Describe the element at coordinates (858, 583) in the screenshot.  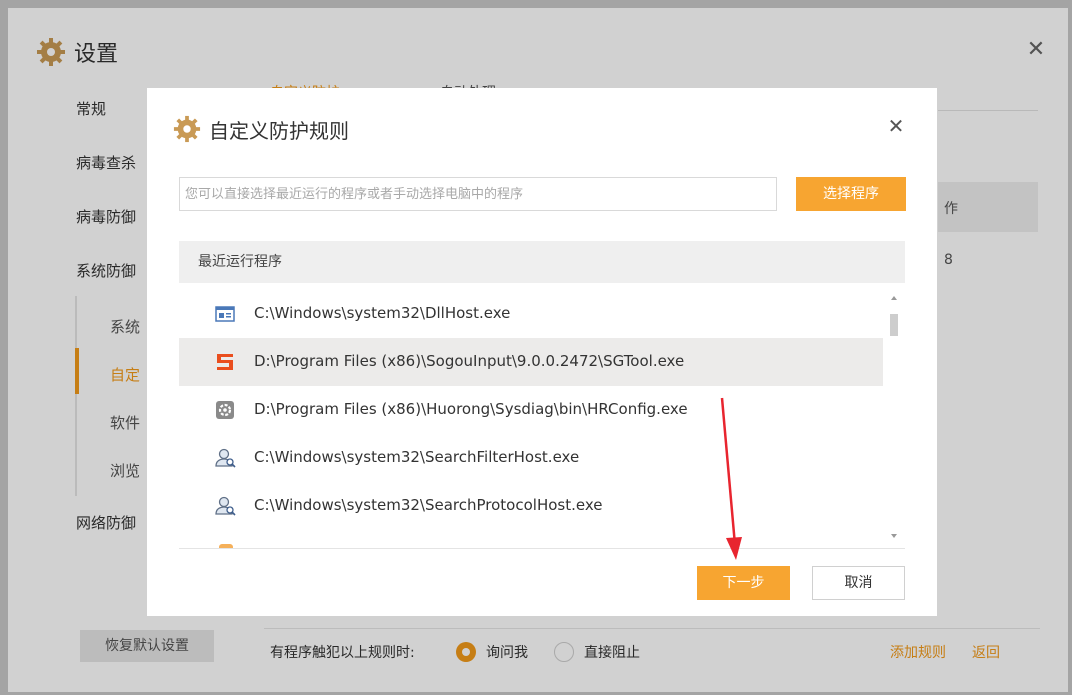
I see `cancel-button: 取消` at that location.